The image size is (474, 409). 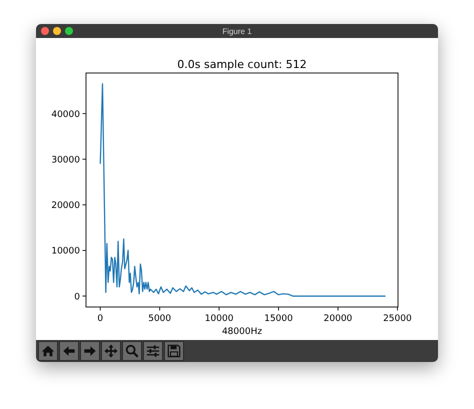 What do you see at coordinates (242, 332) in the screenshot?
I see `axis-label: 48000Hz` at bounding box center [242, 332].